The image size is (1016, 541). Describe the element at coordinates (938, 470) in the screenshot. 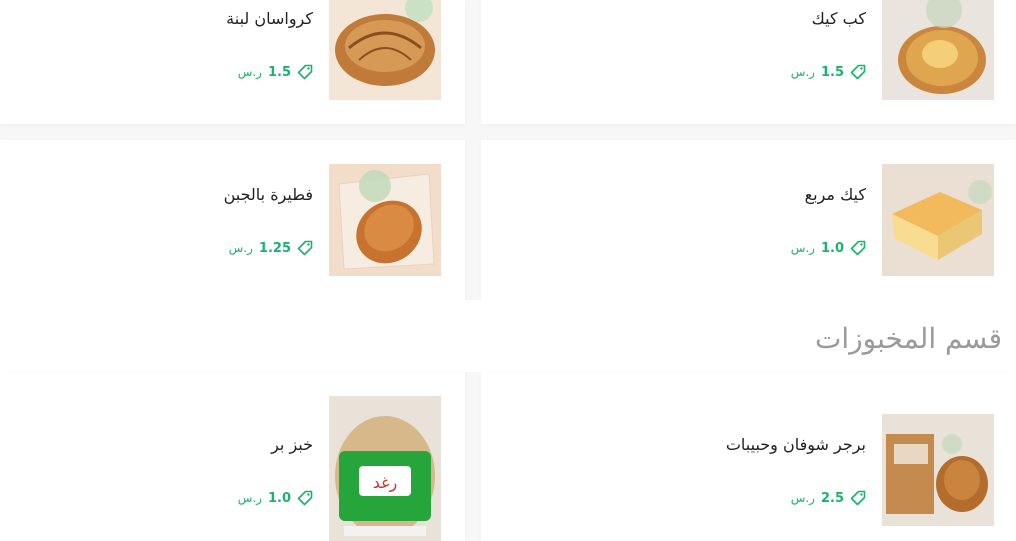

I see `product-image-oat-burger` at that location.